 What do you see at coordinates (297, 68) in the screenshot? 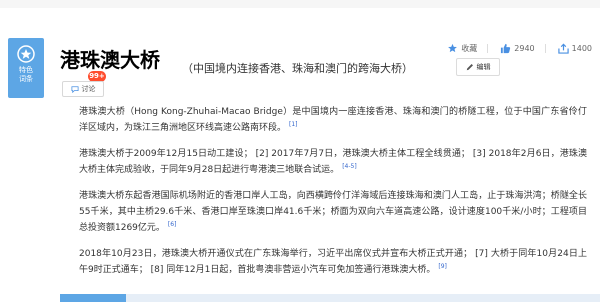
I see `page-subtitle: （中国境内连接香港、珠海和澳门的跨海大桥）` at bounding box center [297, 68].